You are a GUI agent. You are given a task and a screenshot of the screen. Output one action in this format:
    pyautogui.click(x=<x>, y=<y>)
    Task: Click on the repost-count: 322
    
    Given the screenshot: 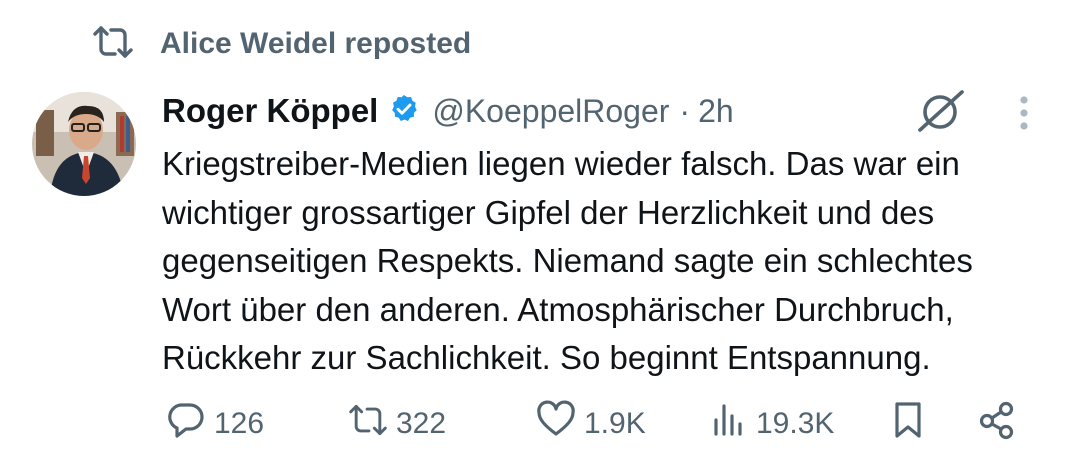 What is the action you would take?
    pyautogui.click(x=421, y=423)
    